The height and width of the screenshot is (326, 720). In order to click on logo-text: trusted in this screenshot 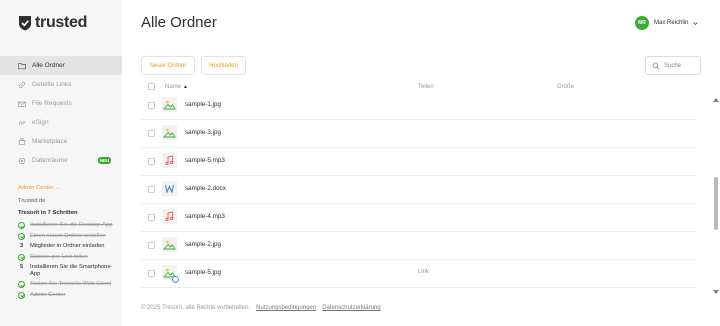, I will do `click(61, 22)`.